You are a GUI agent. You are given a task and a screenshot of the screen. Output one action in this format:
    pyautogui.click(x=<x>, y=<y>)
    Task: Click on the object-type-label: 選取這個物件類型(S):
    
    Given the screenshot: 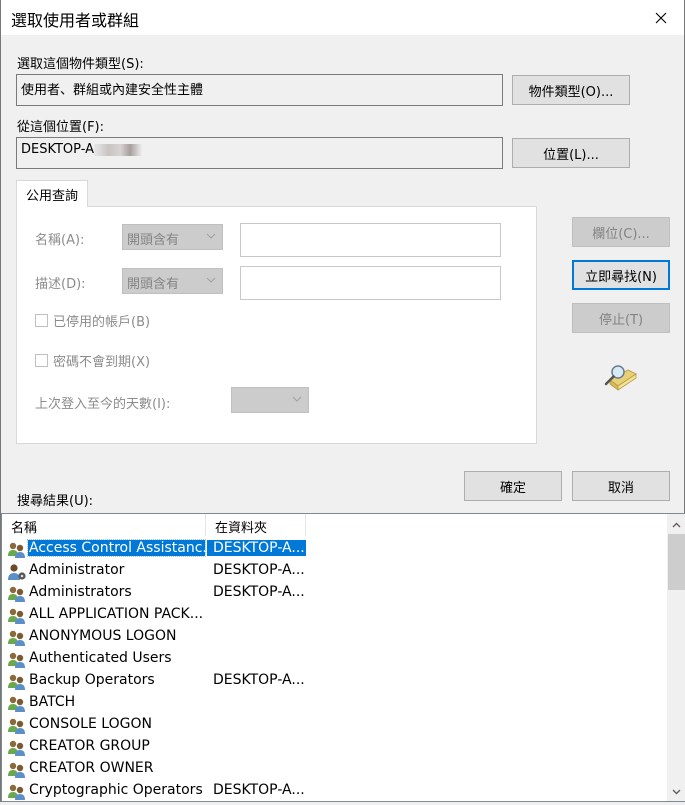 What is the action you would take?
    pyautogui.click(x=80, y=64)
    